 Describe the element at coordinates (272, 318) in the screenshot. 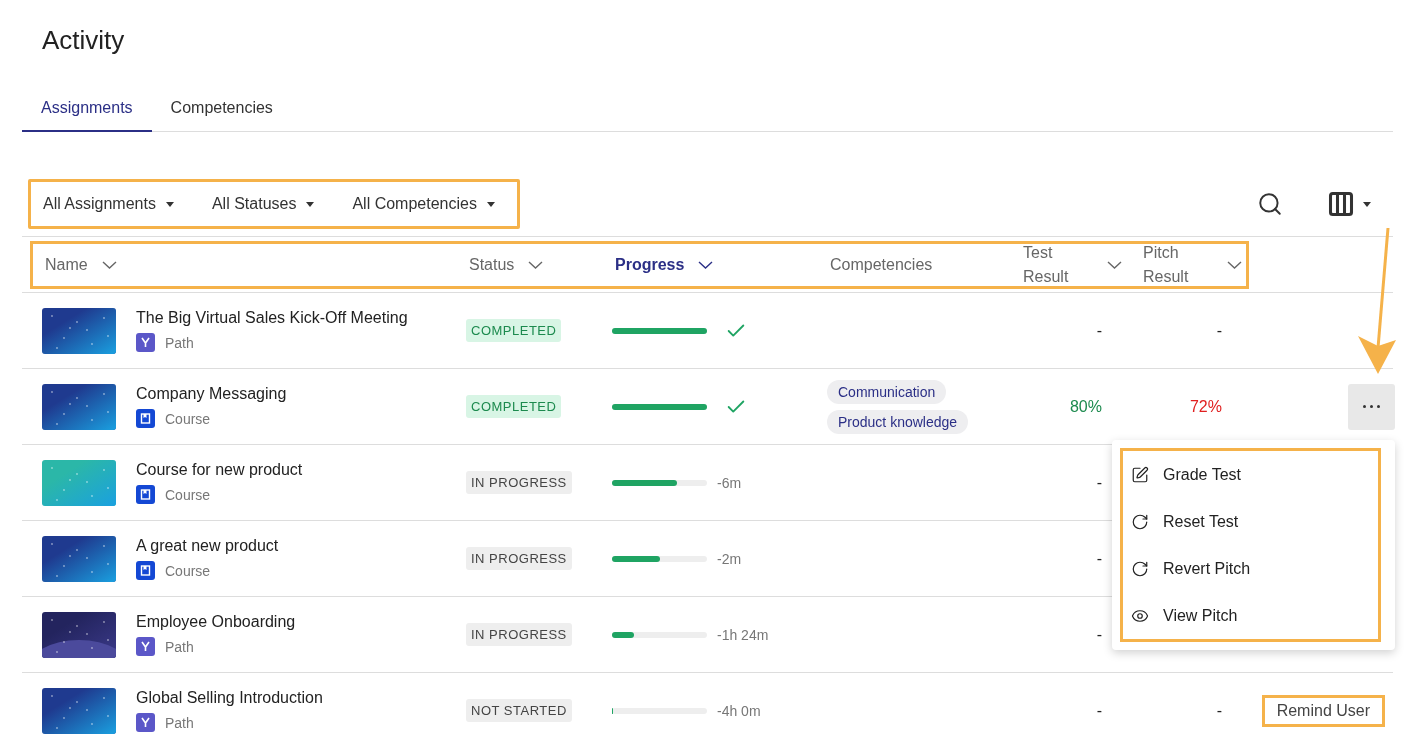

I see `assignment-name: The Big Virtual Sales Kick-Off Meeting` at that location.